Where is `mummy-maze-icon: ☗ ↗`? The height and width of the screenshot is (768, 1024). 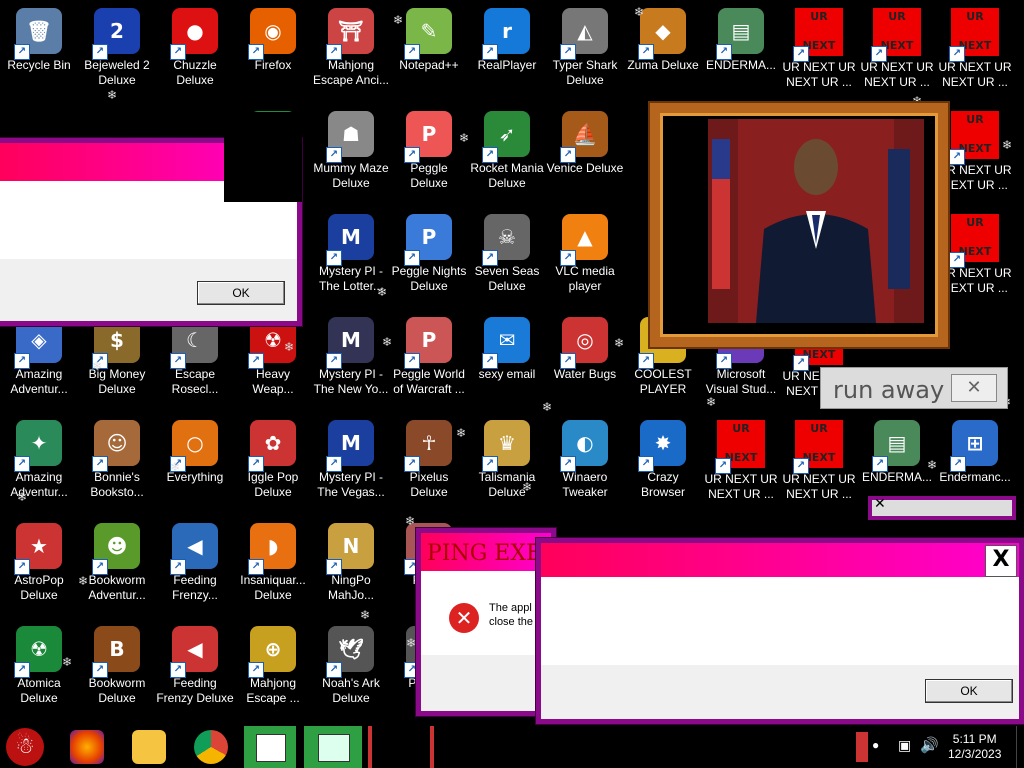 mummy-maze-icon: ☗ ↗ is located at coordinates (350, 137).